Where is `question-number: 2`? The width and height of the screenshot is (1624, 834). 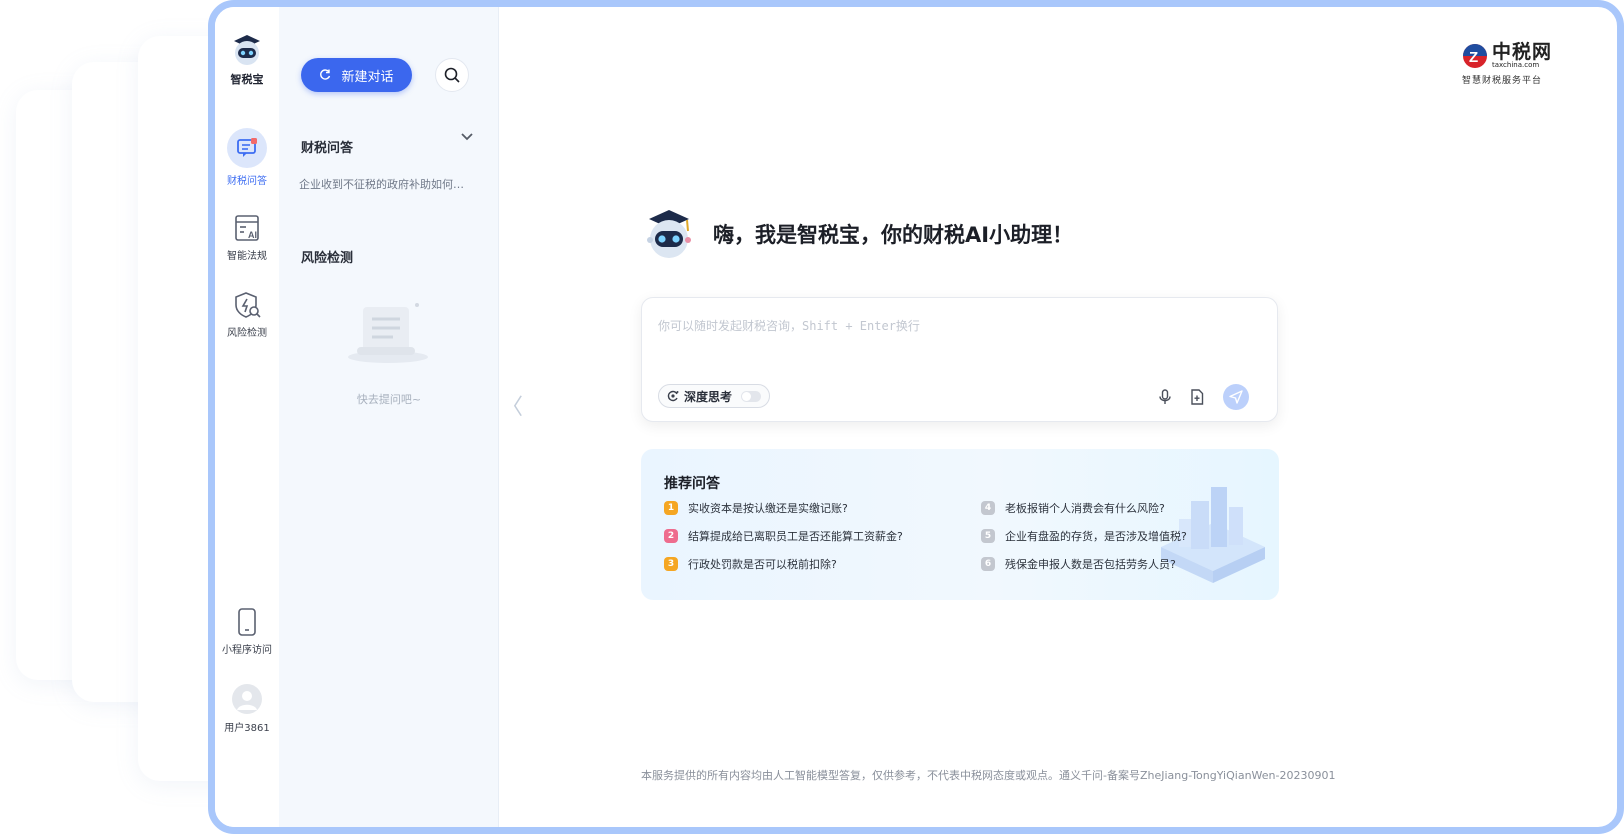 question-number: 2 is located at coordinates (671, 536).